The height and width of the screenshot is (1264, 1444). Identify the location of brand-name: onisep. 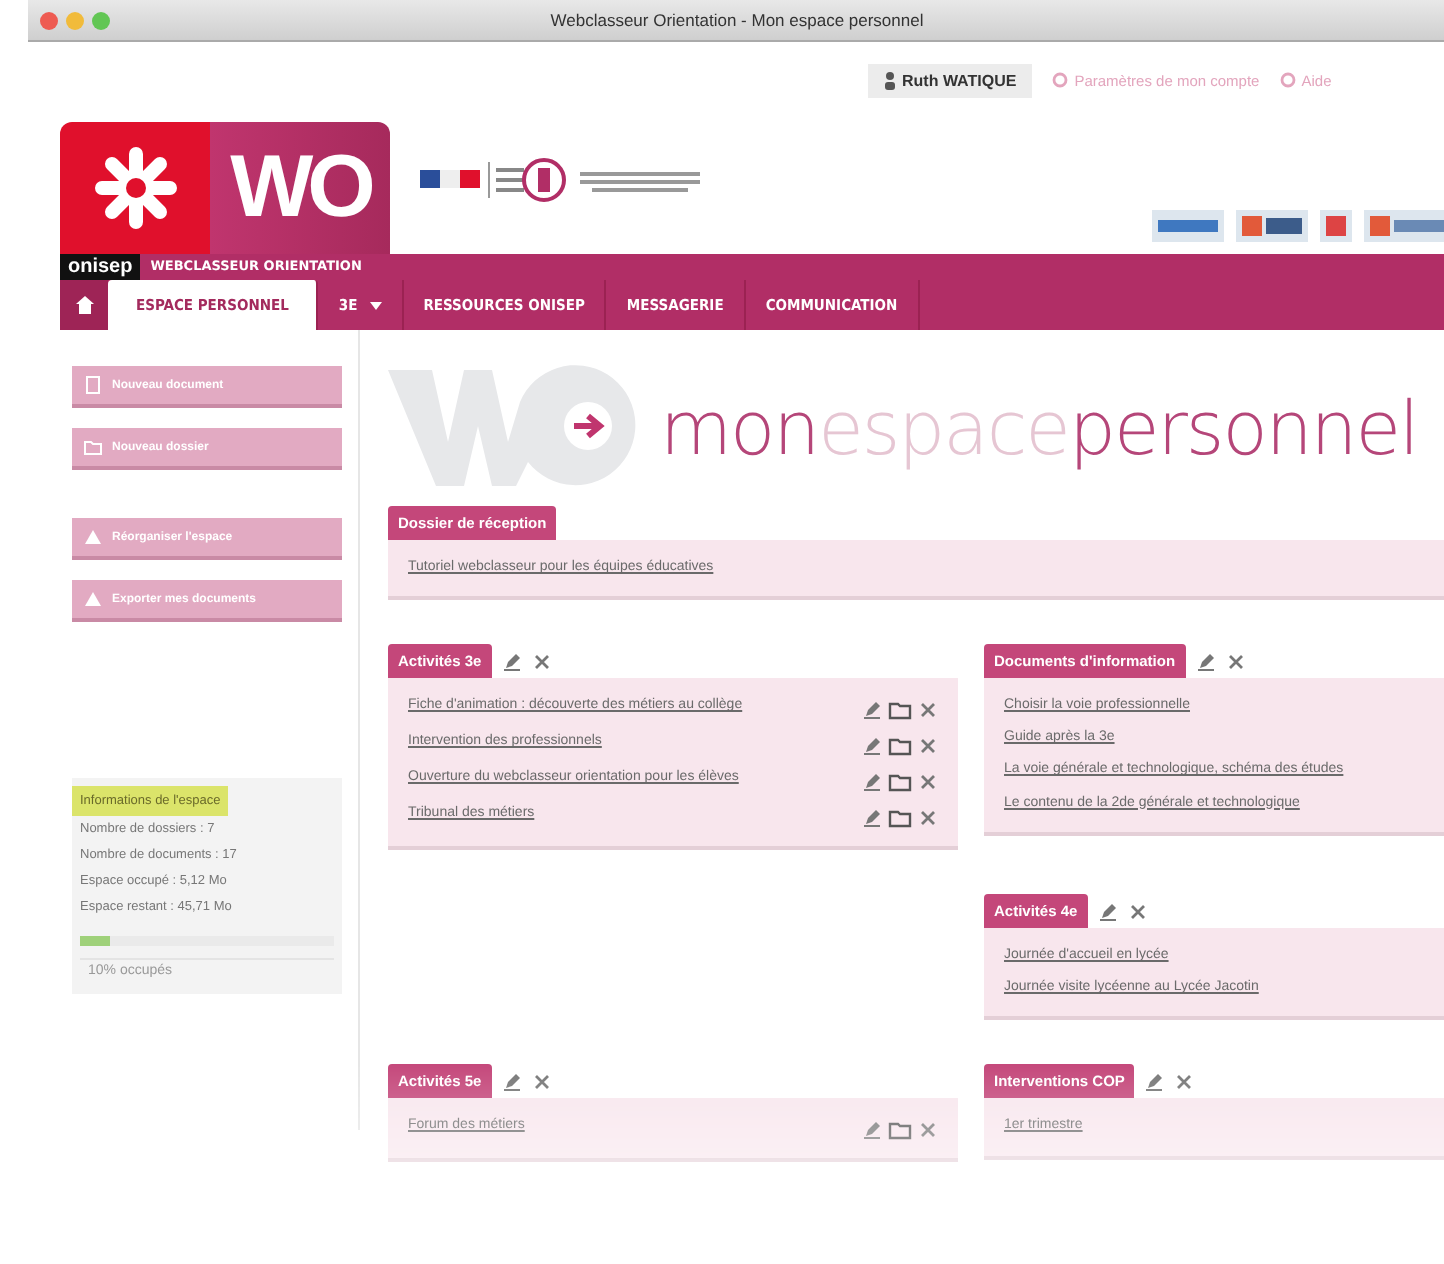
(100, 267).